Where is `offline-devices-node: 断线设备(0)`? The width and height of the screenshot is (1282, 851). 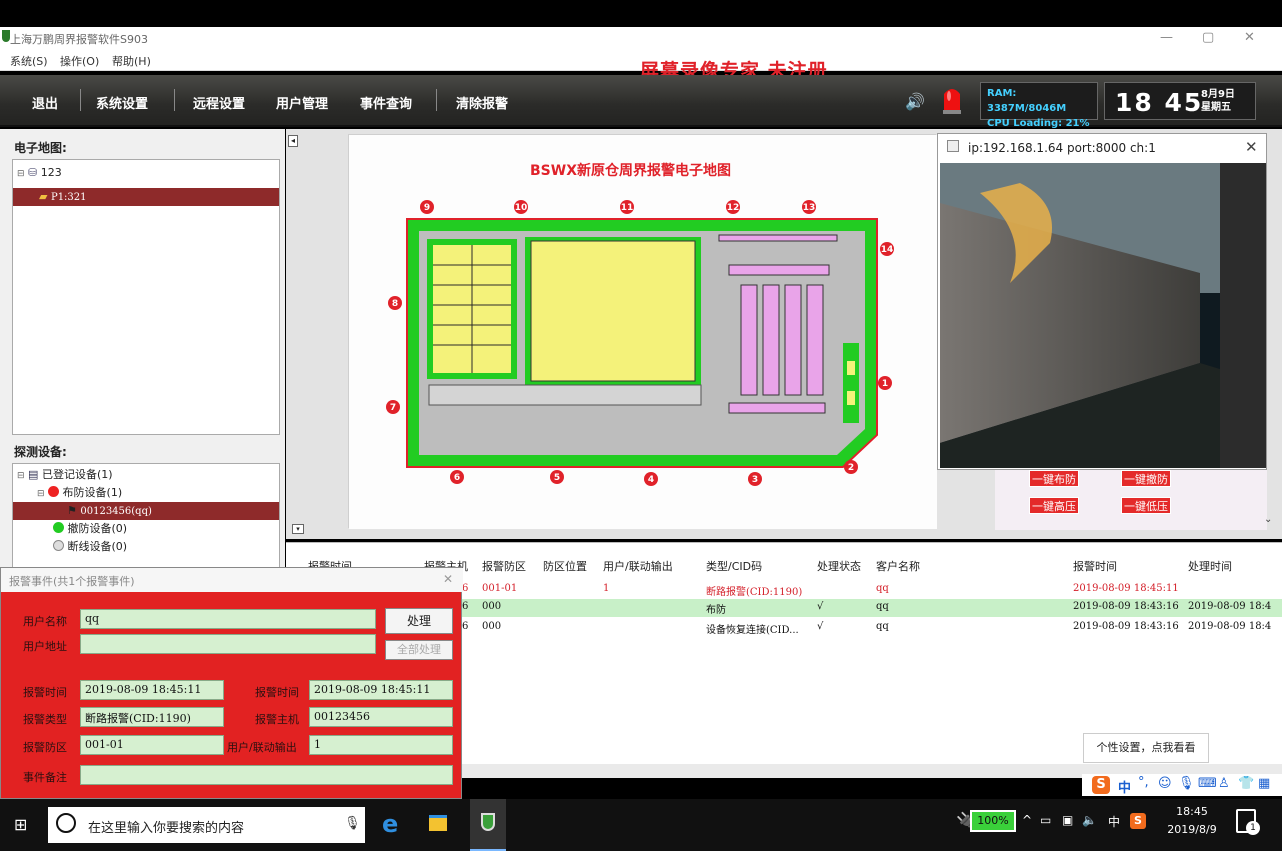
offline-devices-node: 断线设备(0) is located at coordinates (90, 547).